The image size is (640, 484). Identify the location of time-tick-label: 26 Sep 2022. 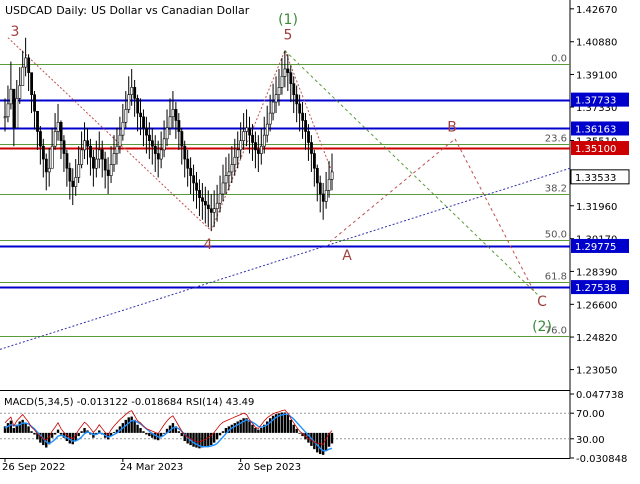
(33, 467).